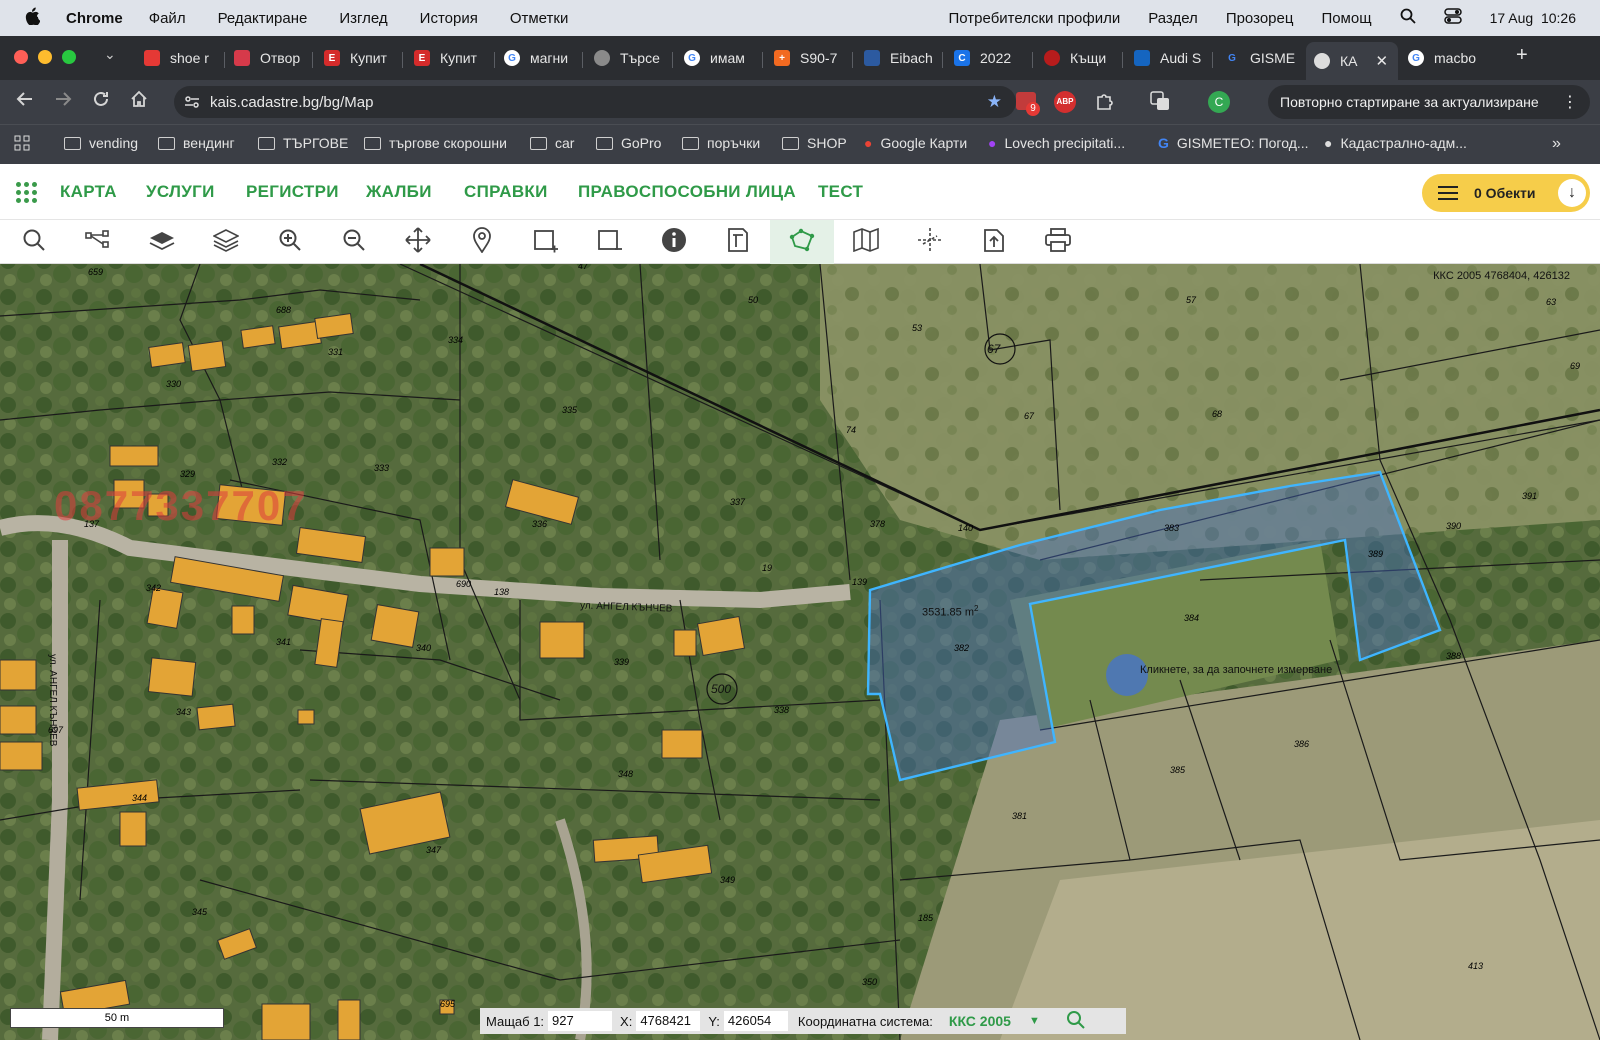 The height and width of the screenshot is (1040, 1600). What do you see at coordinates (98, 242) in the screenshot?
I see `tree-tool` at bounding box center [98, 242].